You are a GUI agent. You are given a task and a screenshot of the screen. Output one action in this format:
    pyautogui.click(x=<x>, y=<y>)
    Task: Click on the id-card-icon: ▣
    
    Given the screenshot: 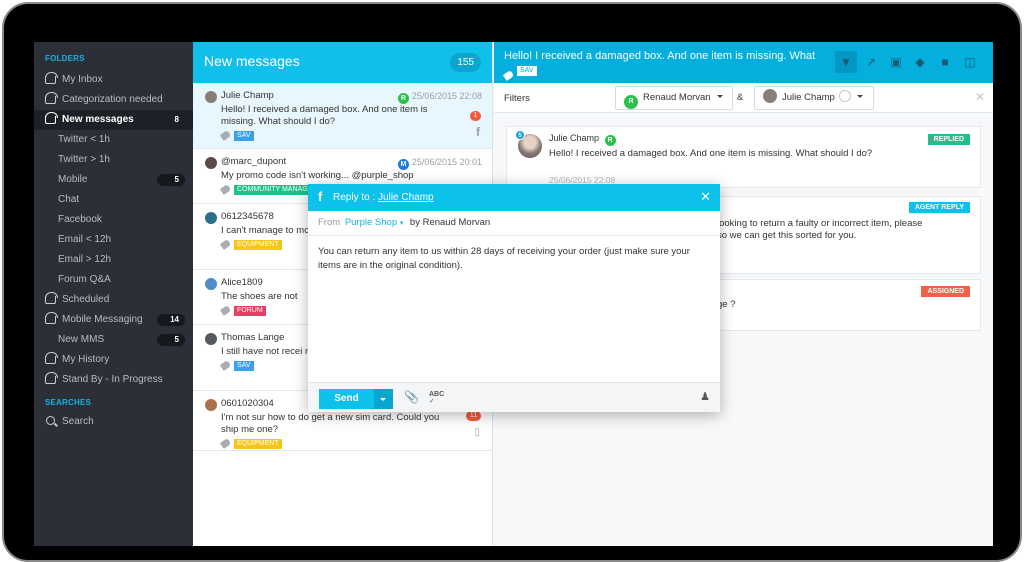 What is the action you would take?
    pyautogui.click(x=896, y=62)
    